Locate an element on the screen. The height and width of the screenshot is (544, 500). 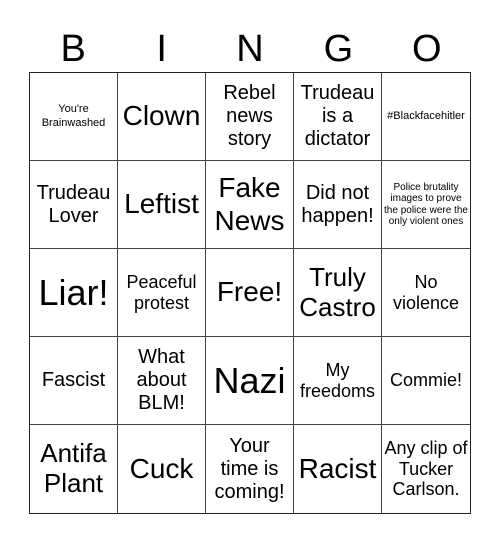
bingo-cell: My freedoms is located at coordinates (338, 381).